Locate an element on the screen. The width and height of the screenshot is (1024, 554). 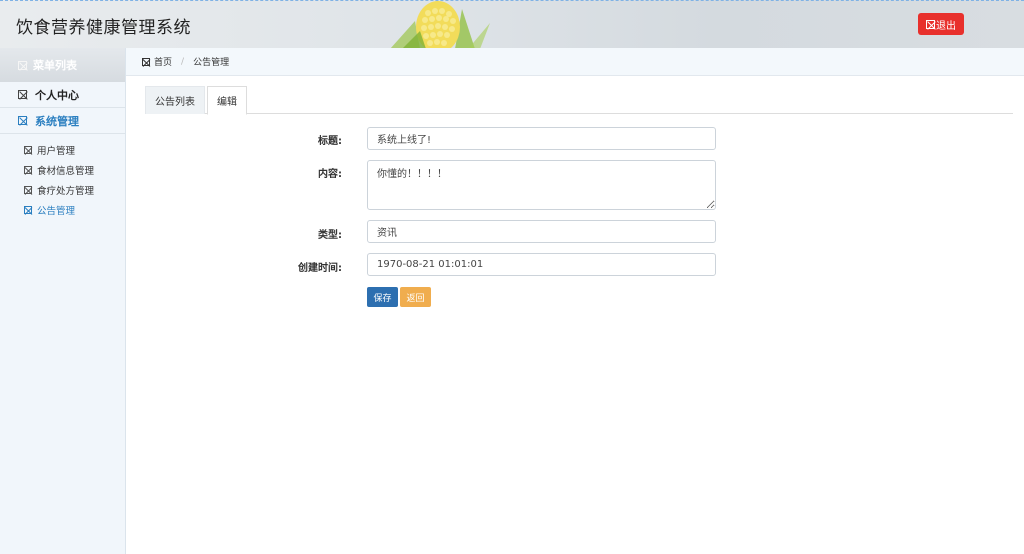
content-textarea: 你懂的！！！！ is located at coordinates (541, 185).